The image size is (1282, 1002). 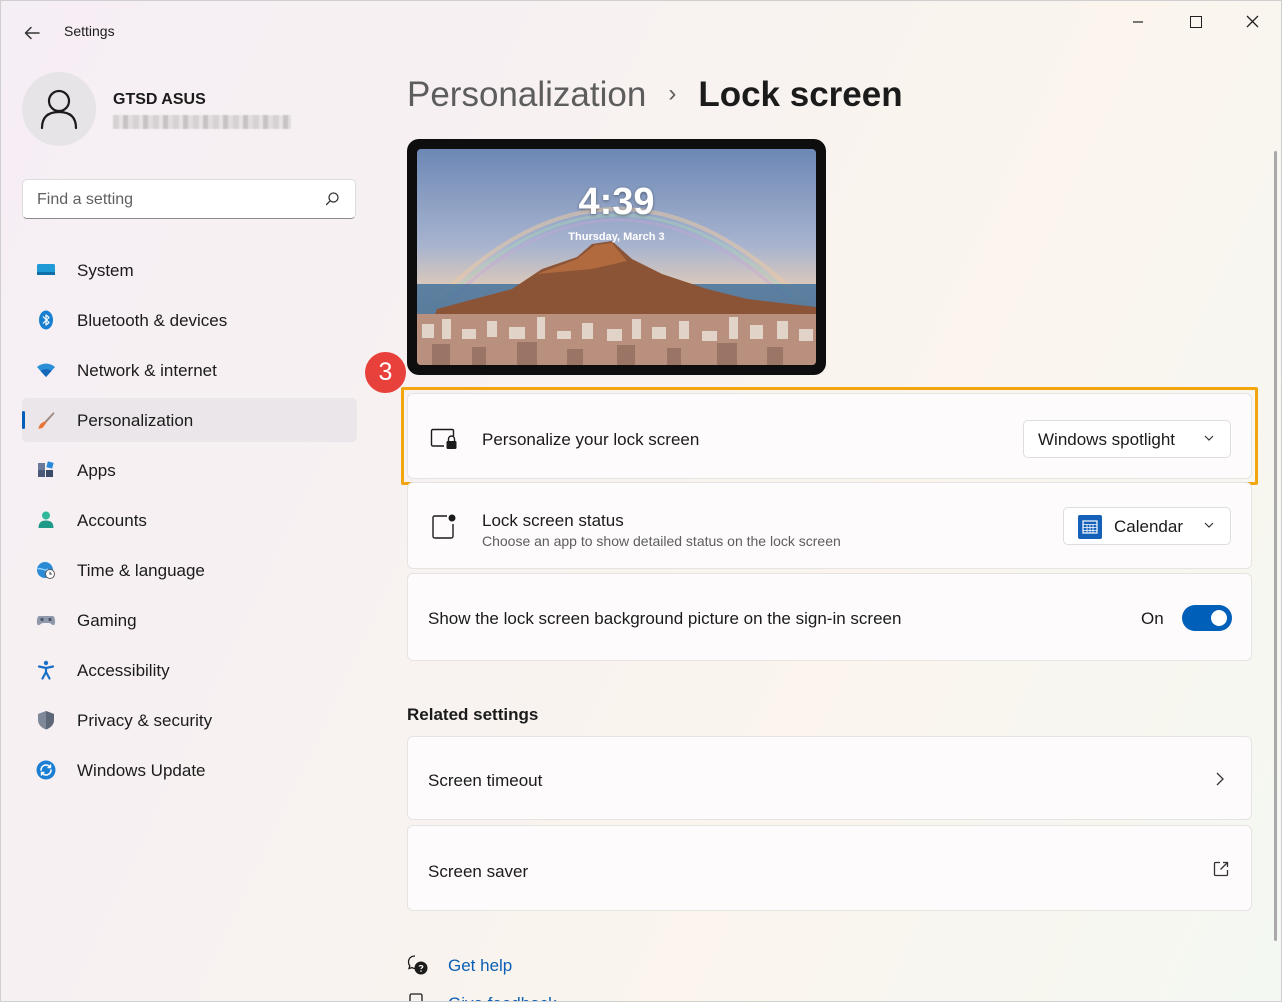 I want to click on main-scrollbar, so click(x=1275, y=546).